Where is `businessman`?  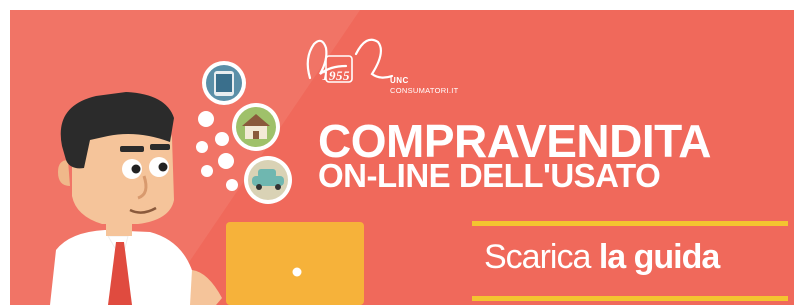
businessman is located at coordinates (136, 198).